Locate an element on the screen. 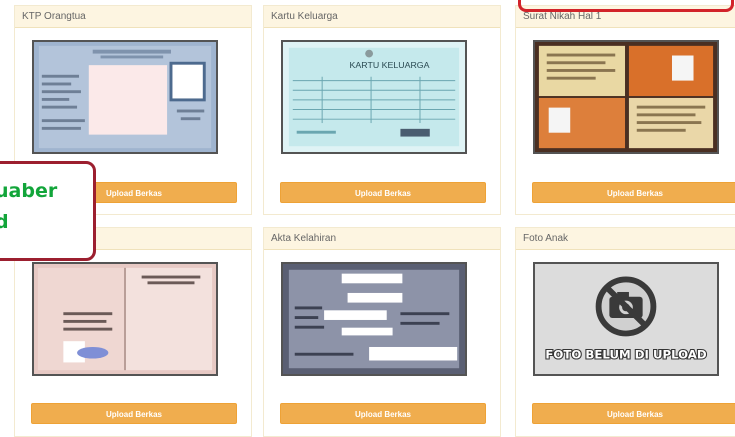 This screenshot has height=437, width=735. placeholder-text: FOTO BELUM DI UPLOAD is located at coordinates (626, 355).